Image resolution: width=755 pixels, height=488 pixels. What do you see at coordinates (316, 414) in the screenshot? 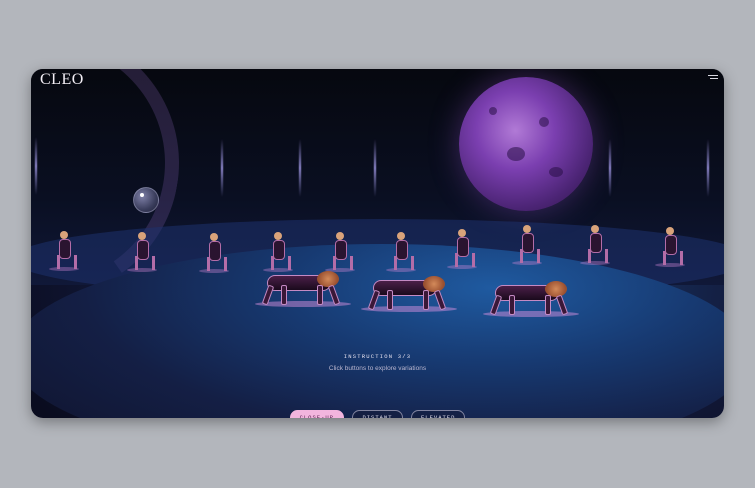
I see `close-up-button: CLOSE-UP` at bounding box center [316, 414].